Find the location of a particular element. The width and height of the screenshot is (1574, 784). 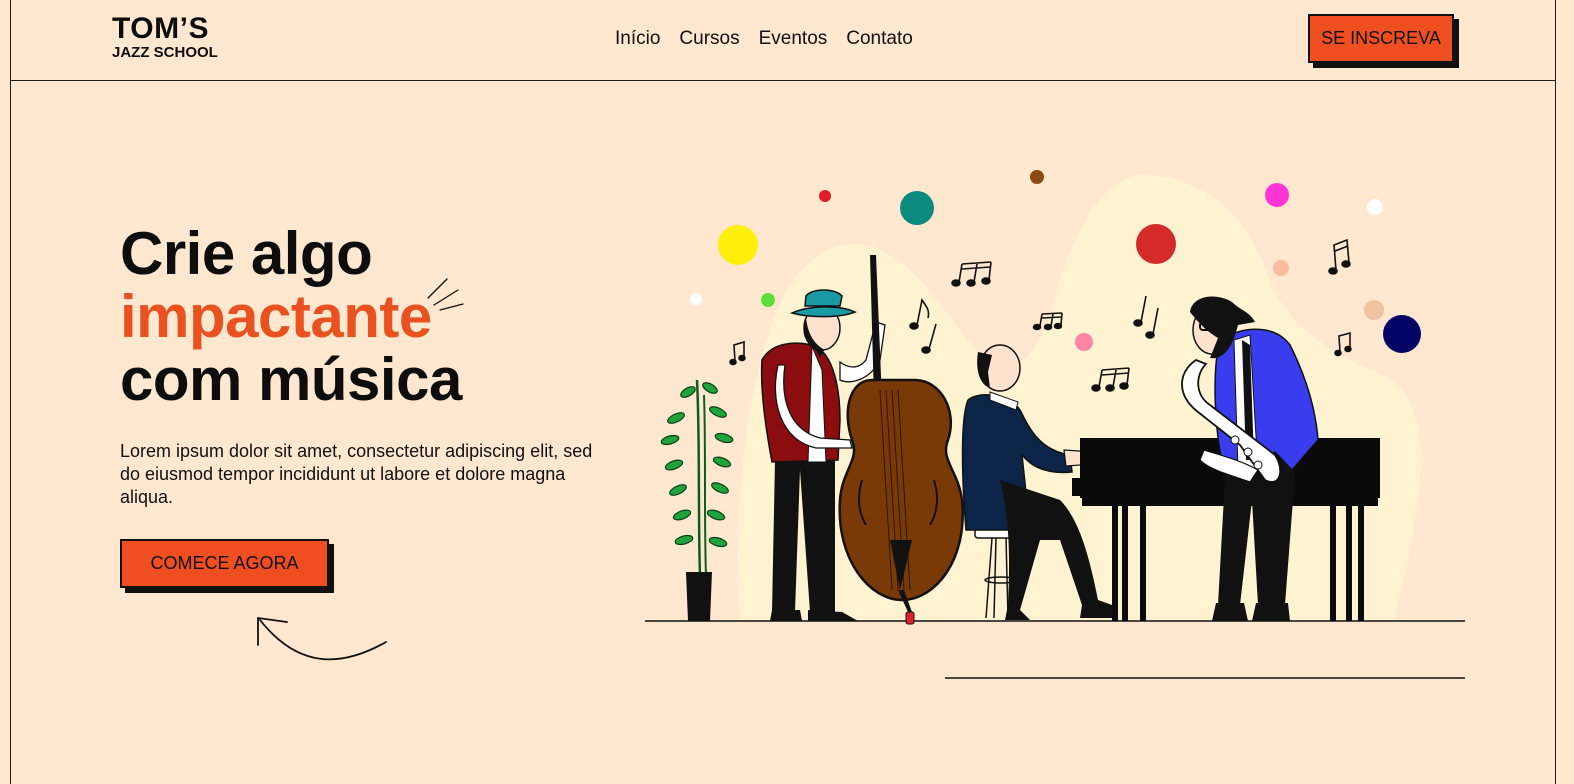

sparkle-lines-icon is located at coordinates (445, 294).